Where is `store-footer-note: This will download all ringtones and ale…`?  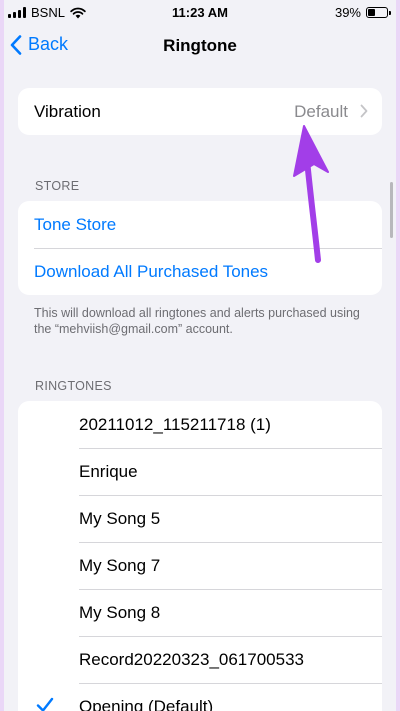
store-footer-note: This will download all ringtones and ale… is located at coordinates (197, 321).